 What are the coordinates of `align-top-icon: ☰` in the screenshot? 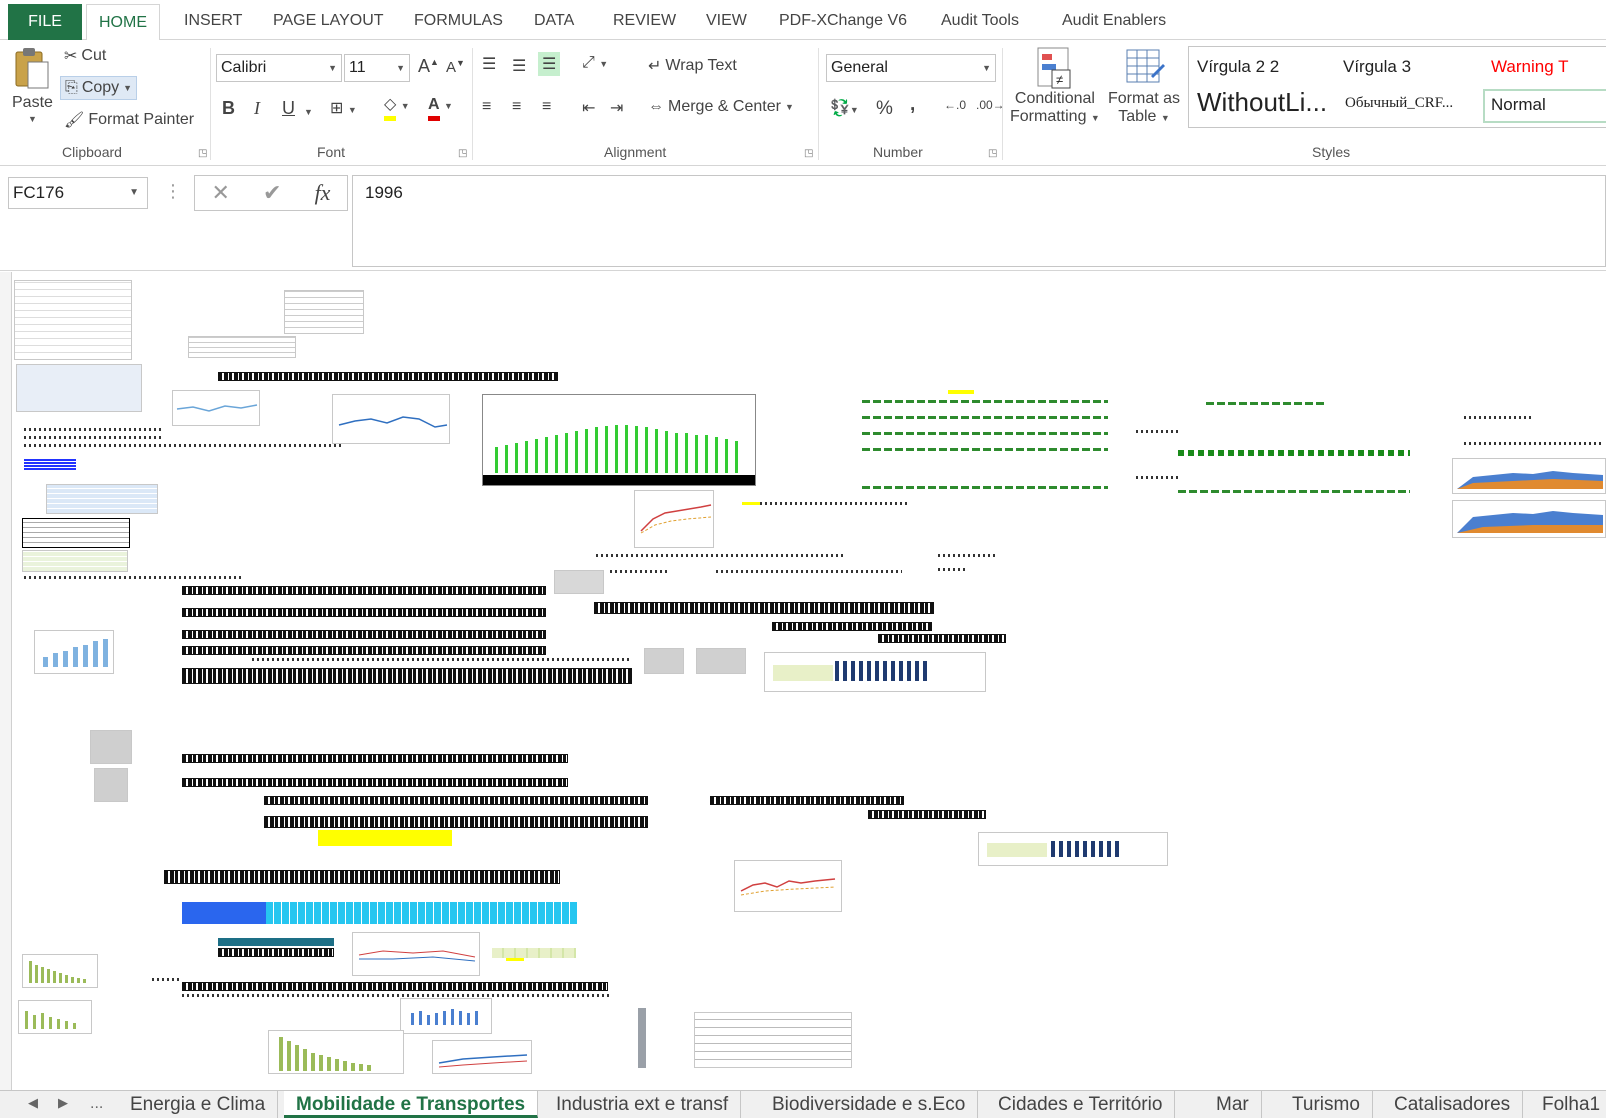 It's located at (489, 64).